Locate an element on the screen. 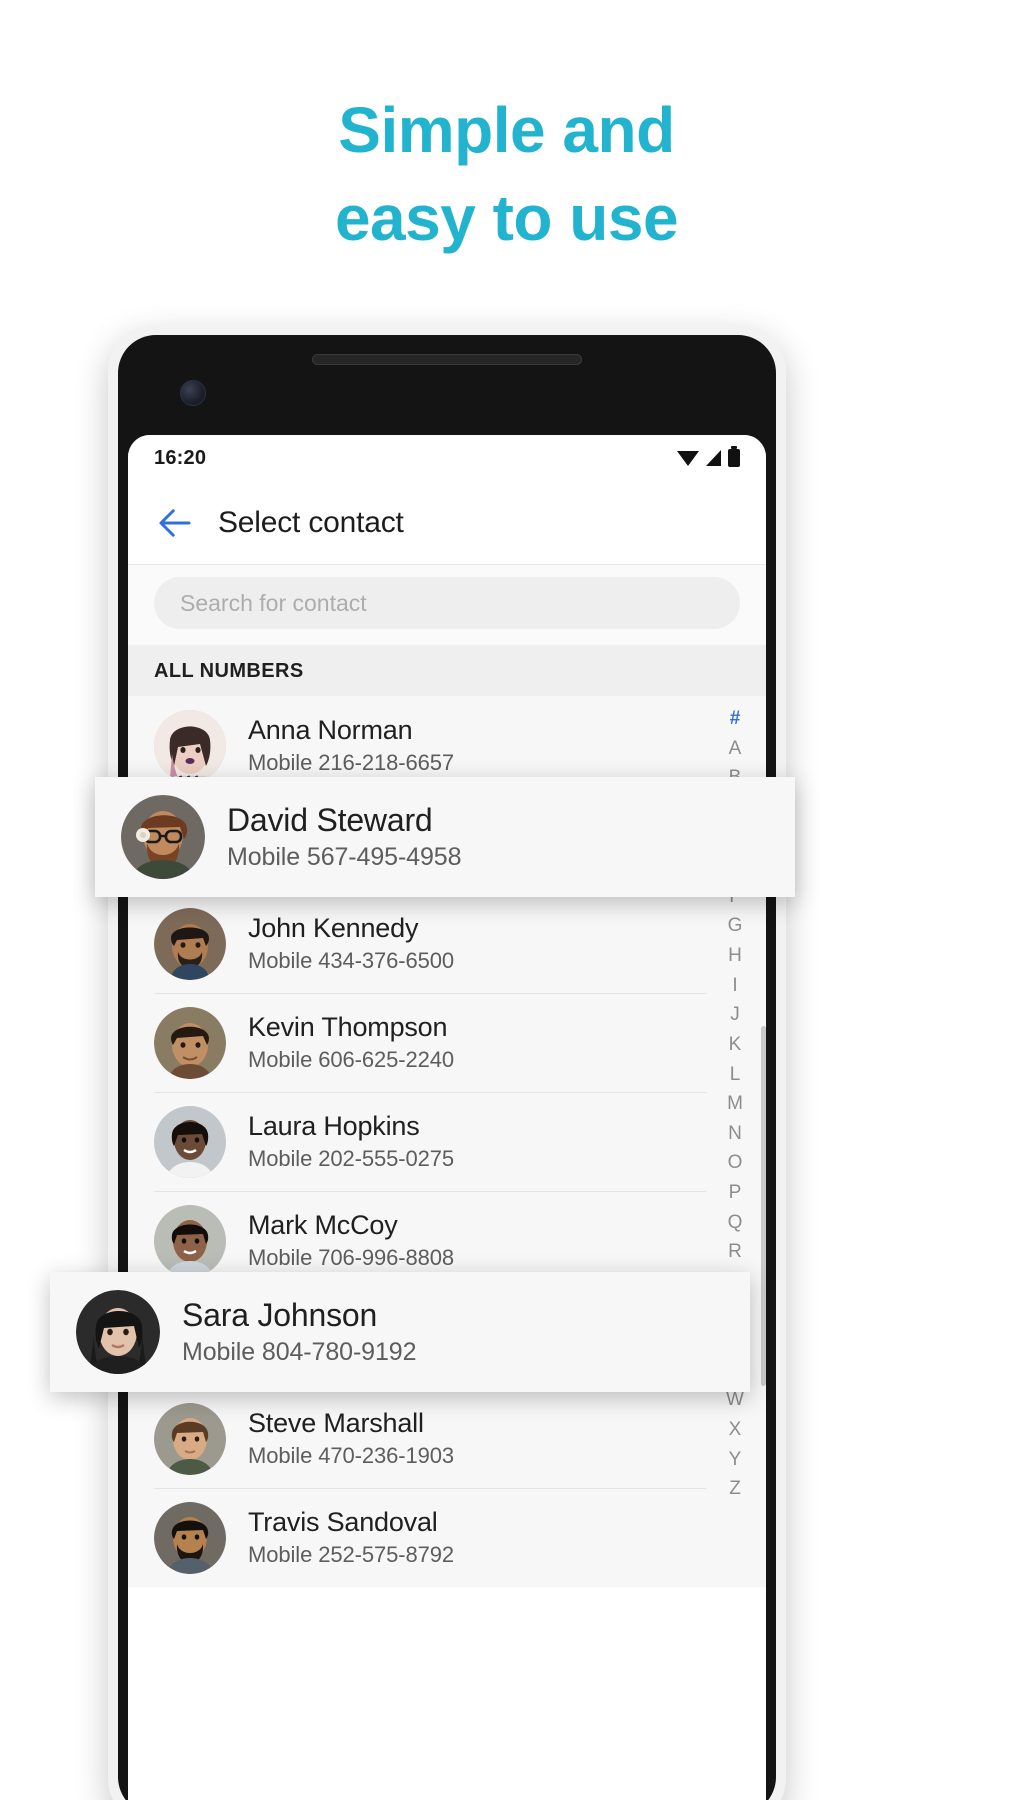 This screenshot has width=1013, height=1800. app-bar-title: Select contact is located at coordinates (311, 522).